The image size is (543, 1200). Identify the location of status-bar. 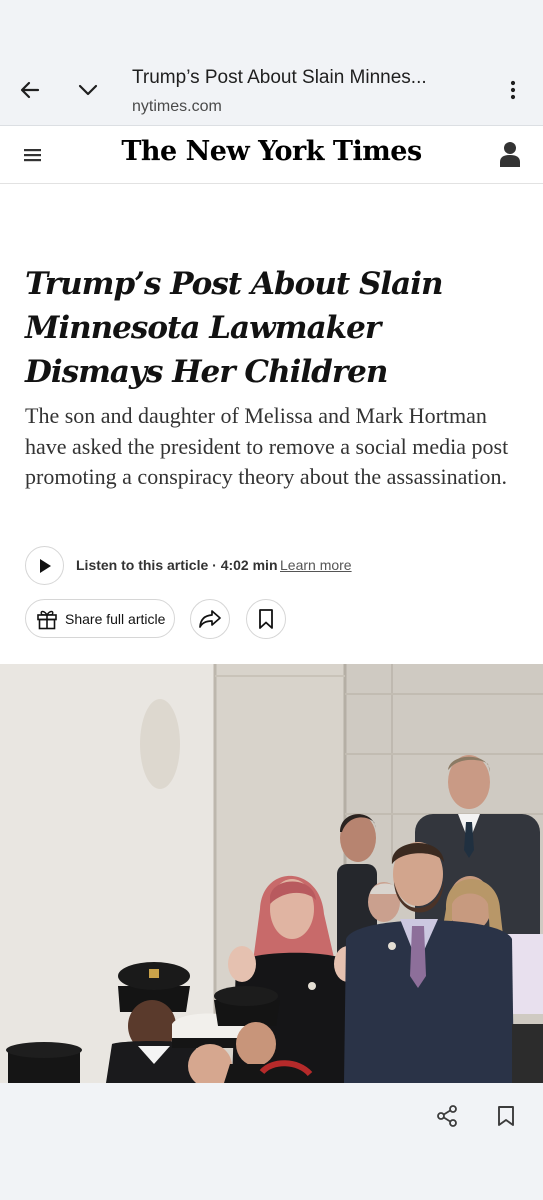
(271, 25).